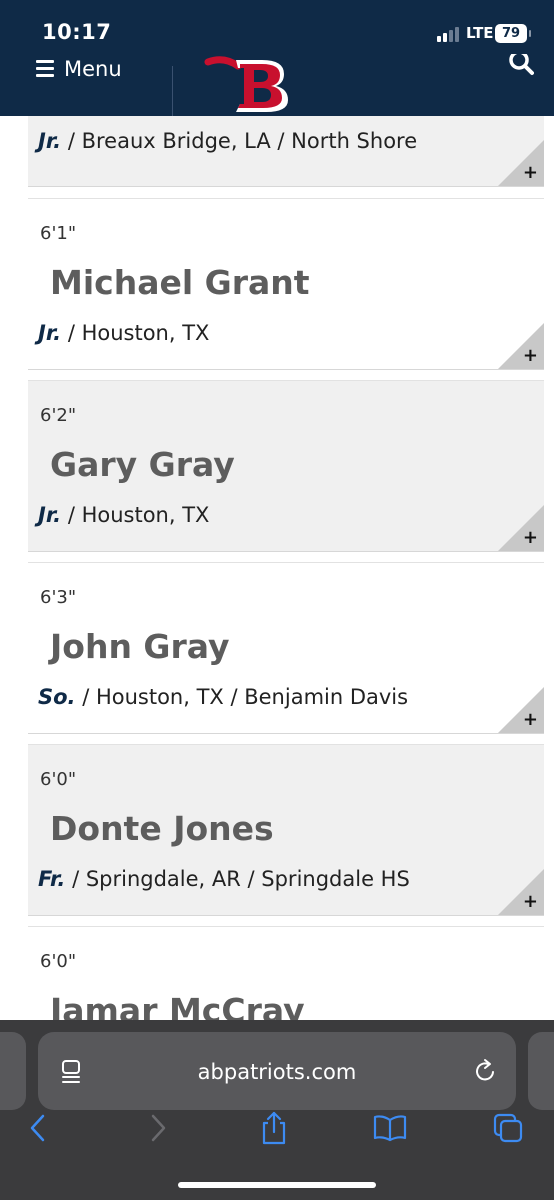  What do you see at coordinates (172, 91) in the screenshot?
I see `header-divider` at bounding box center [172, 91].